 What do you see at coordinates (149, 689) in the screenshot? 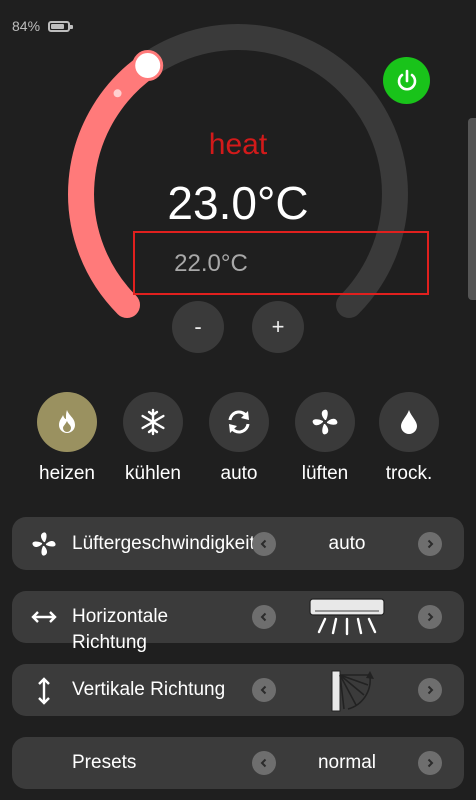
I see `vertical-direction-label: Vertikale Richtung` at bounding box center [149, 689].